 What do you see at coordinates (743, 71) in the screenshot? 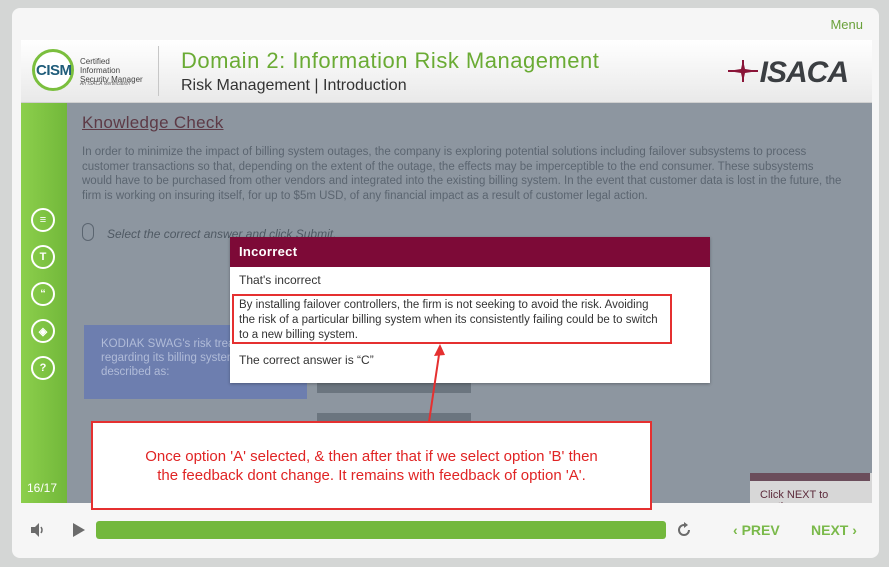
I see `isaca-star-icon` at bounding box center [743, 71].